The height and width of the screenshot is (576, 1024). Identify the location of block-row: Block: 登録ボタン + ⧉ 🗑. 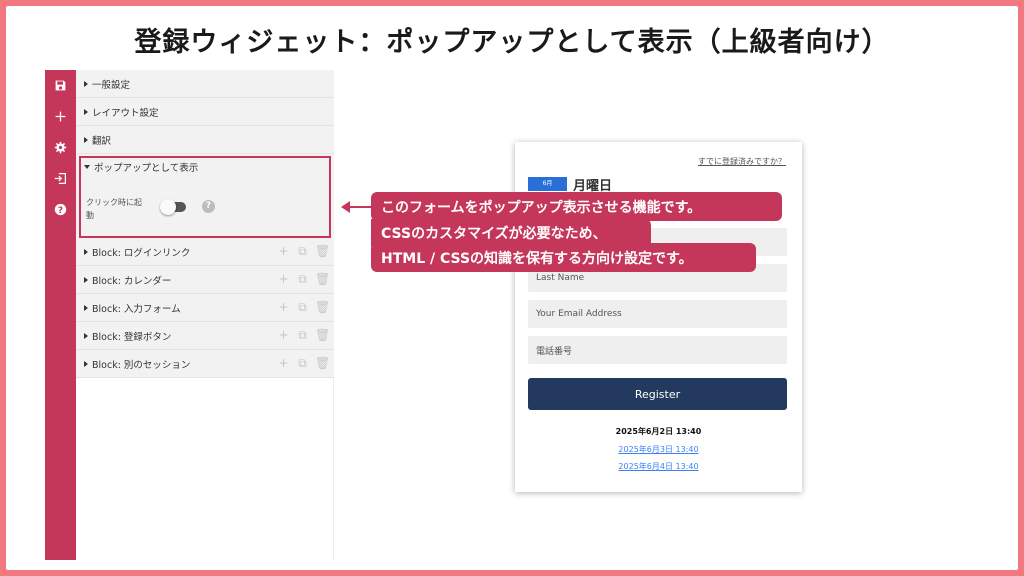
(205, 336).